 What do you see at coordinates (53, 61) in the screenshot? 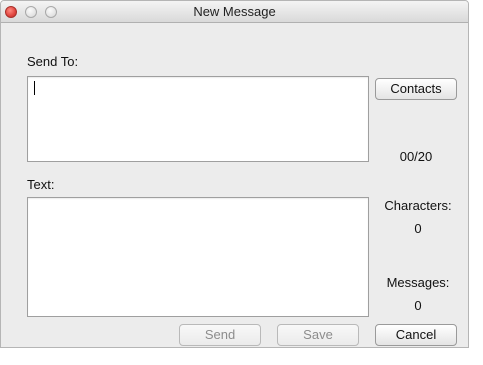
I see `send-to-label: Send To:` at bounding box center [53, 61].